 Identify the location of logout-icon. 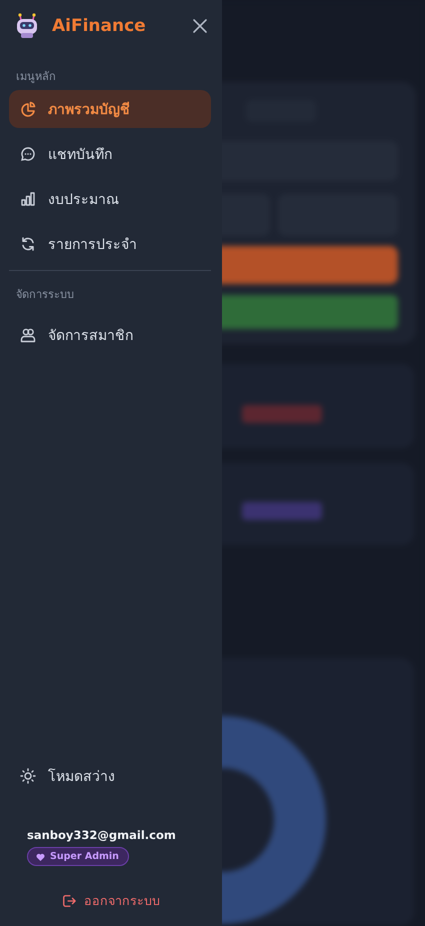
(69, 901).